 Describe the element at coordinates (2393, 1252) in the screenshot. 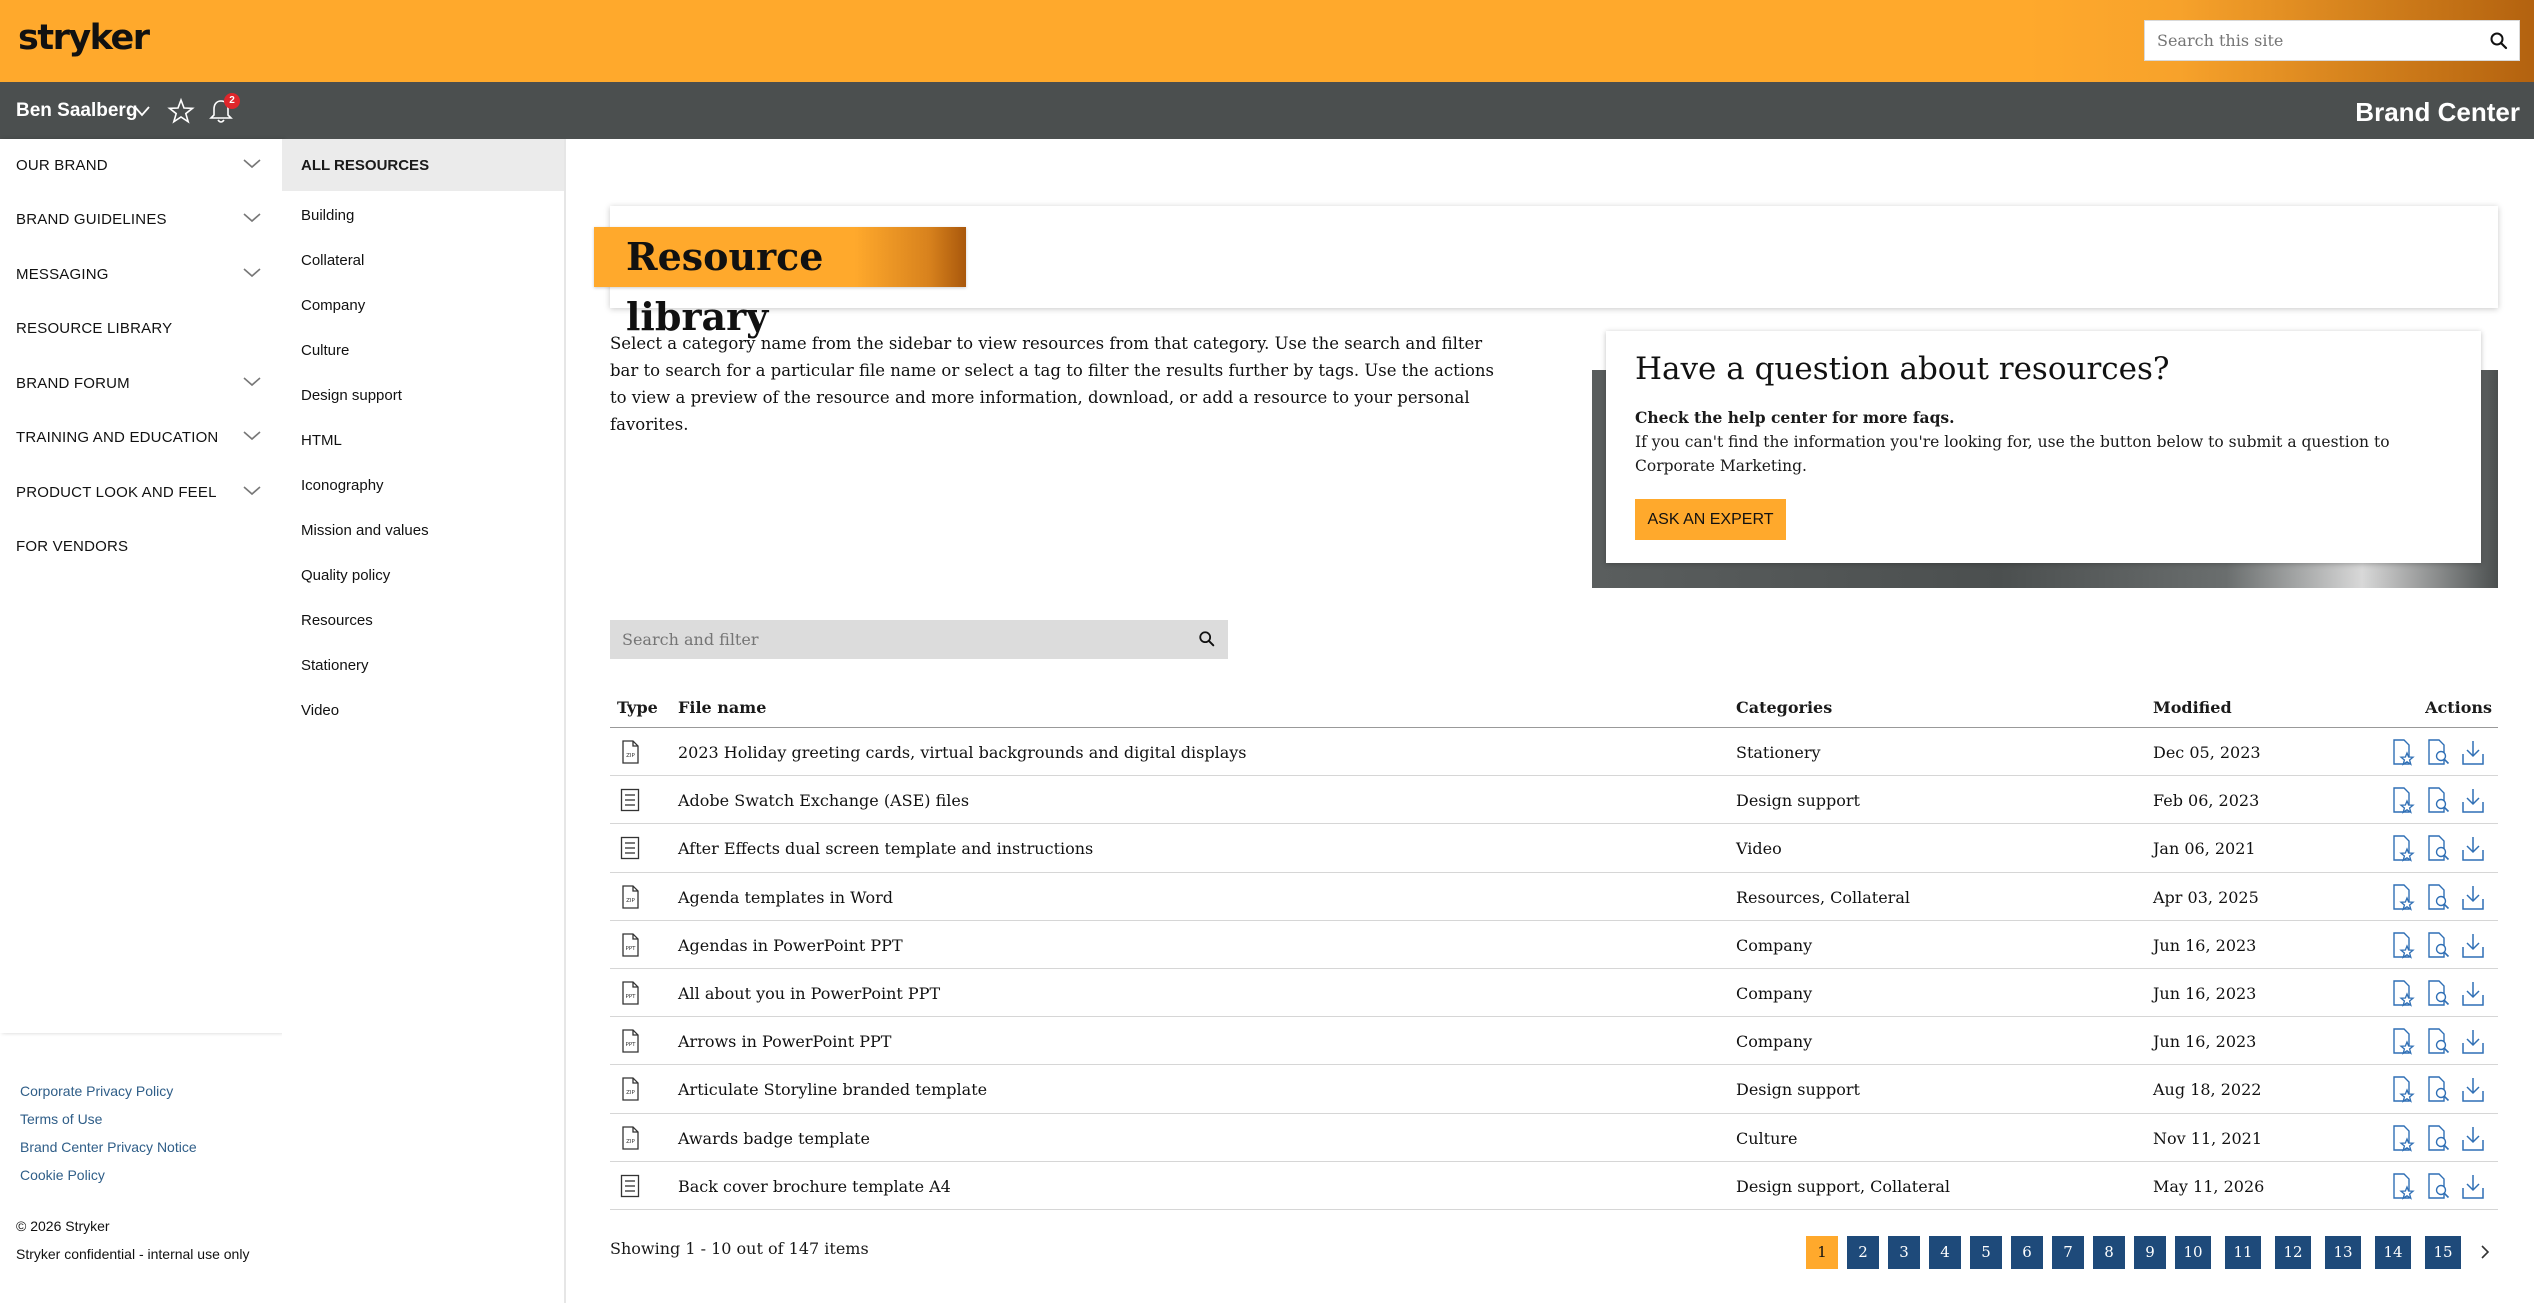

I see `page-14-button: 14` at that location.